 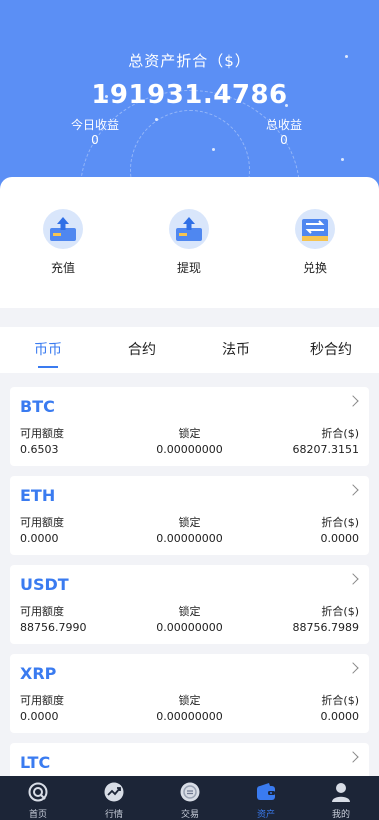 What do you see at coordinates (35, 762) in the screenshot?
I see `asset-symbol: LTC` at bounding box center [35, 762].